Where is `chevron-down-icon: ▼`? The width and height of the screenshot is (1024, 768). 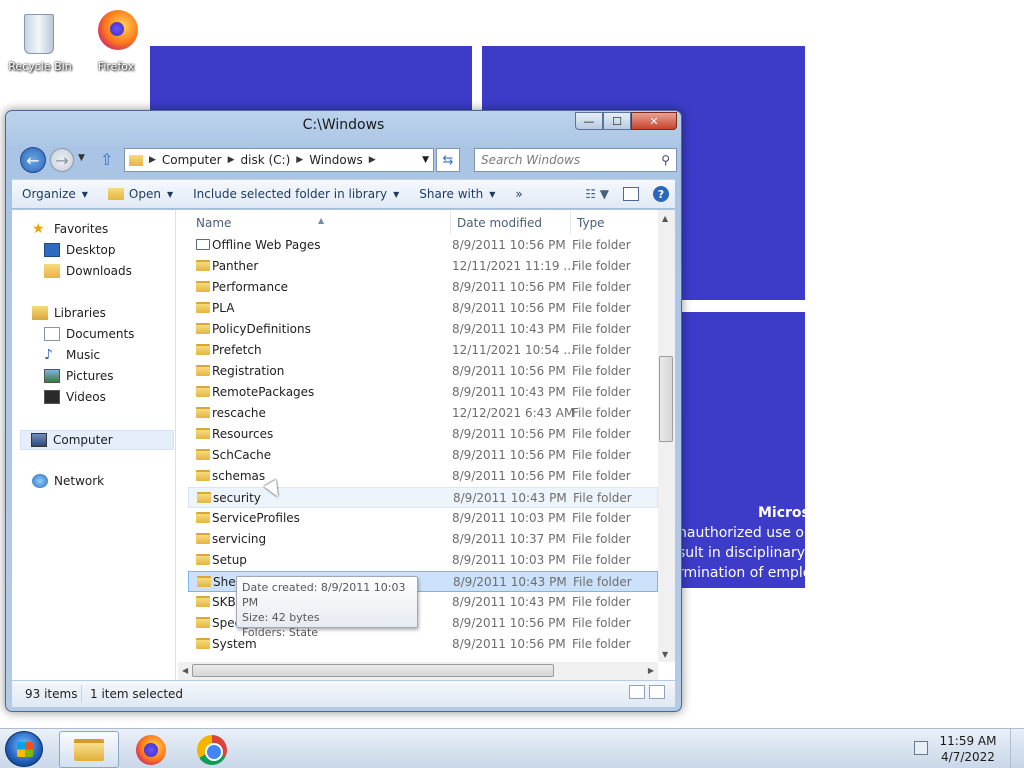 chevron-down-icon: ▼ is located at coordinates (81, 158).